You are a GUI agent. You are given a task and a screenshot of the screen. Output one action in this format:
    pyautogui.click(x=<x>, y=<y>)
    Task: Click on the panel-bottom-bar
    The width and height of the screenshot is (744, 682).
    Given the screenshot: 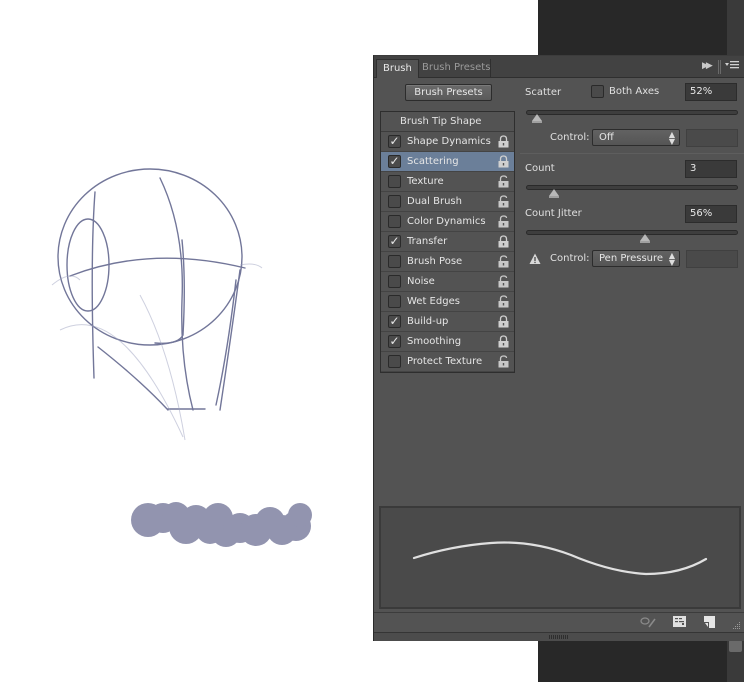 What is the action you would take?
    pyautogui.click(x=559, y=622)
    